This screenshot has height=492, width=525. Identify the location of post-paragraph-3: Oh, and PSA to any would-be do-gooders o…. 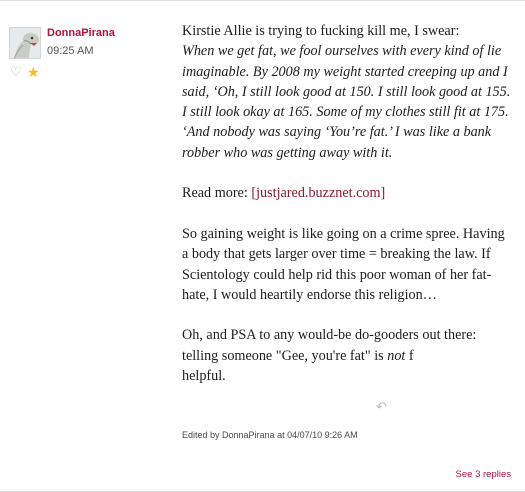
(347, 355).